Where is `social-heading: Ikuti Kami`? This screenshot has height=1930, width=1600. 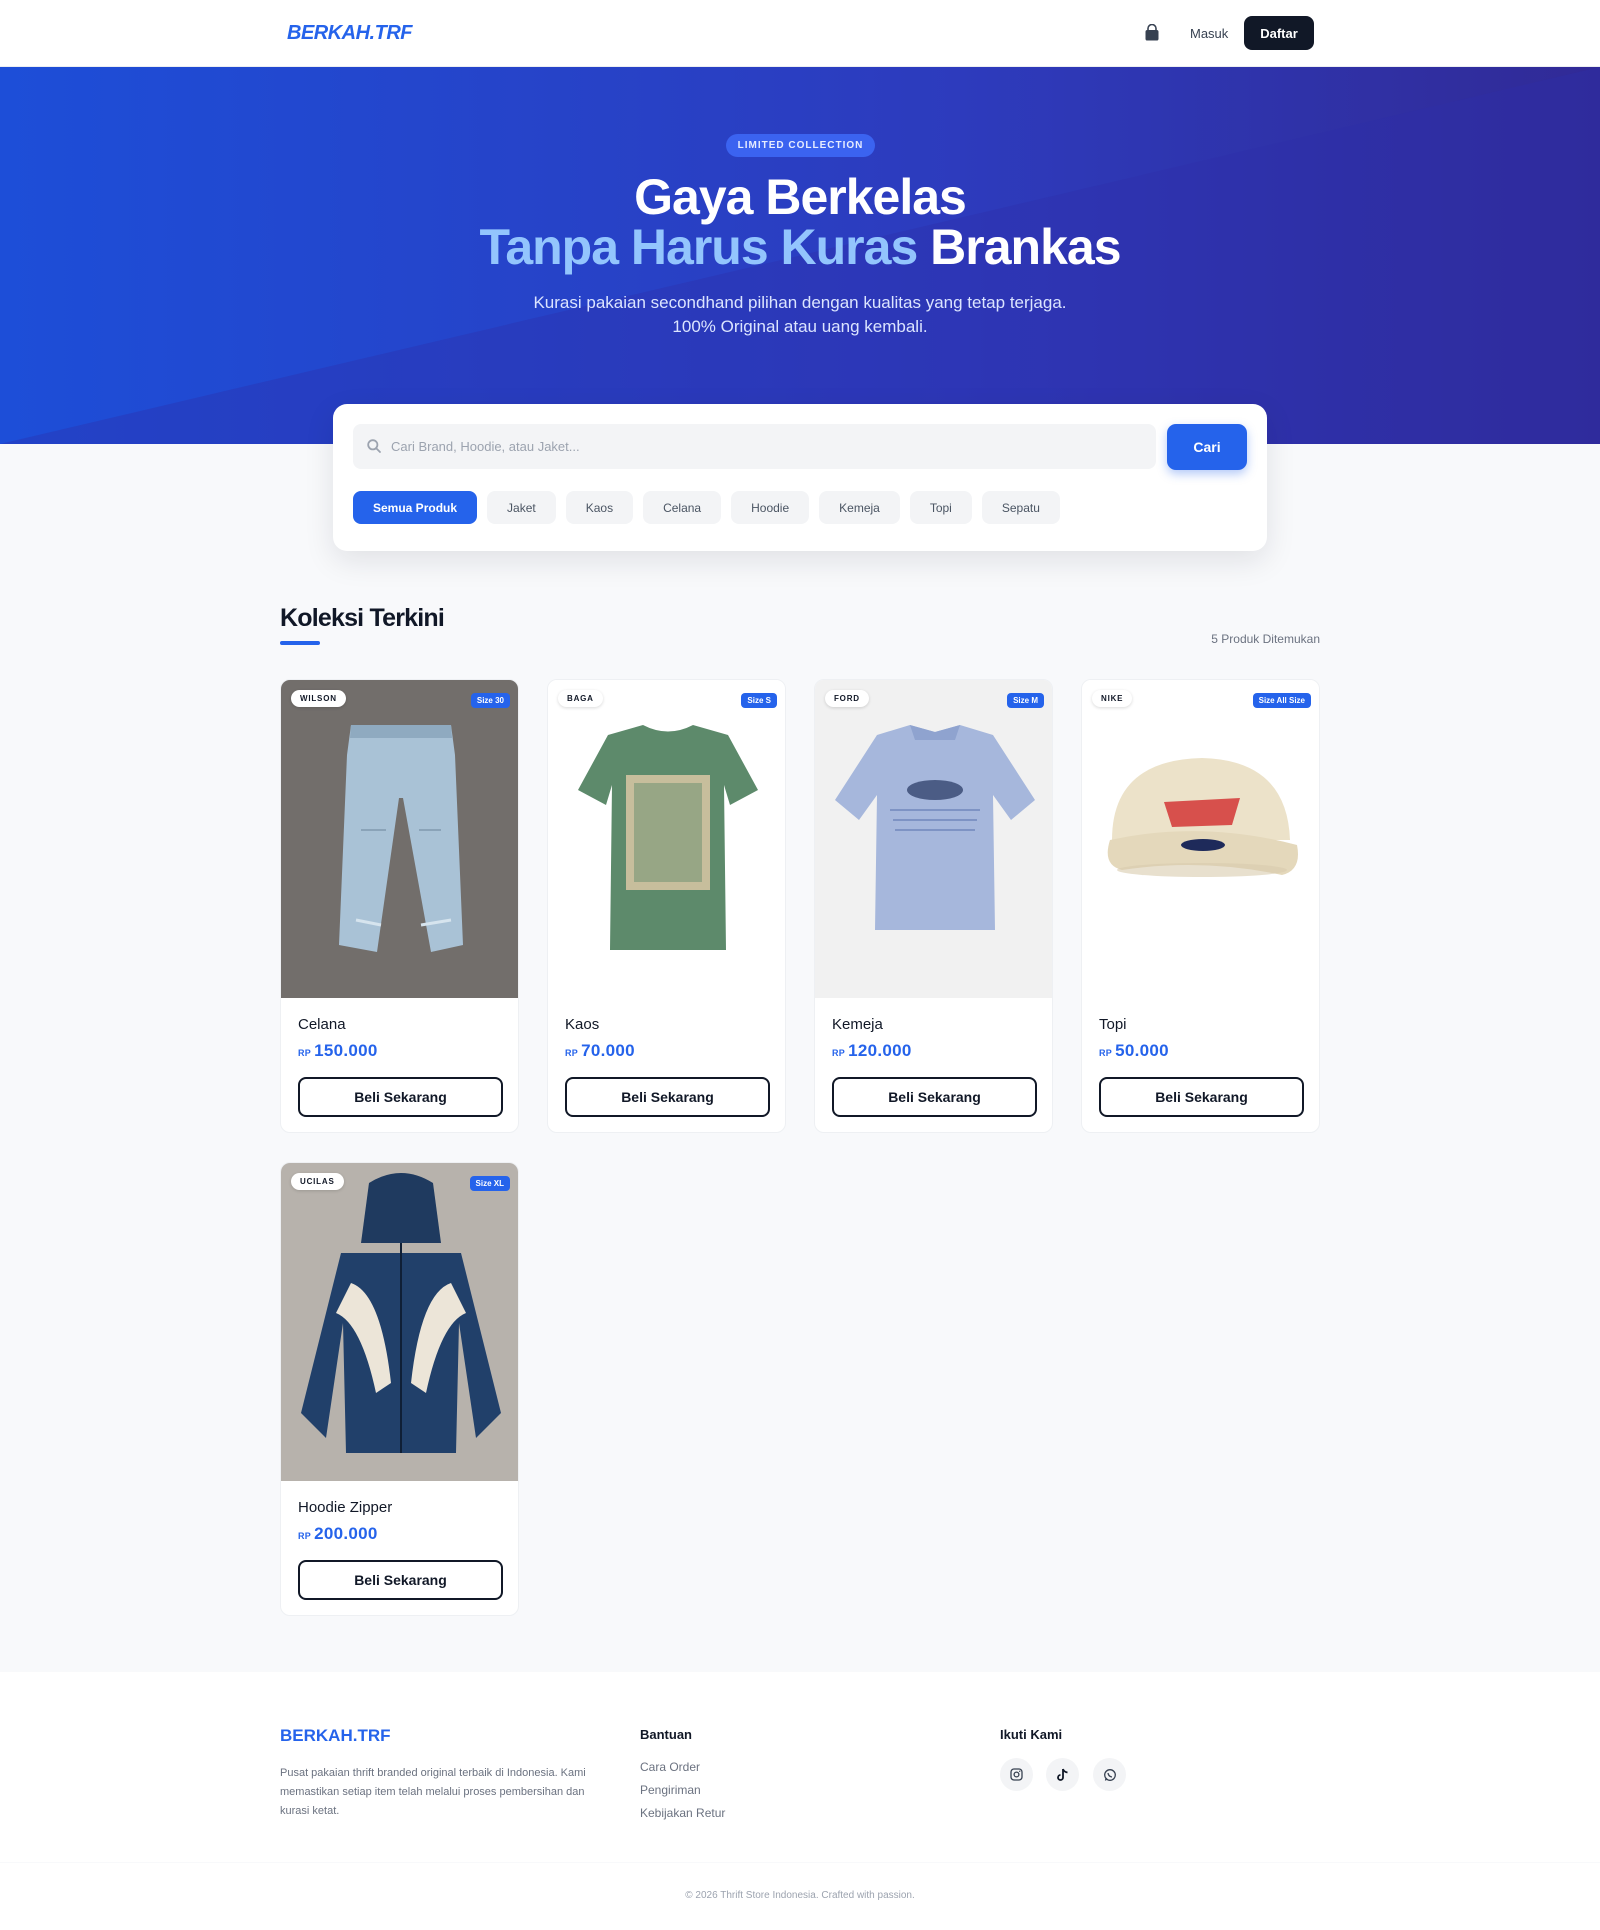 social-heading: Ikuti Kami is located at coordinates (1031, 1734).